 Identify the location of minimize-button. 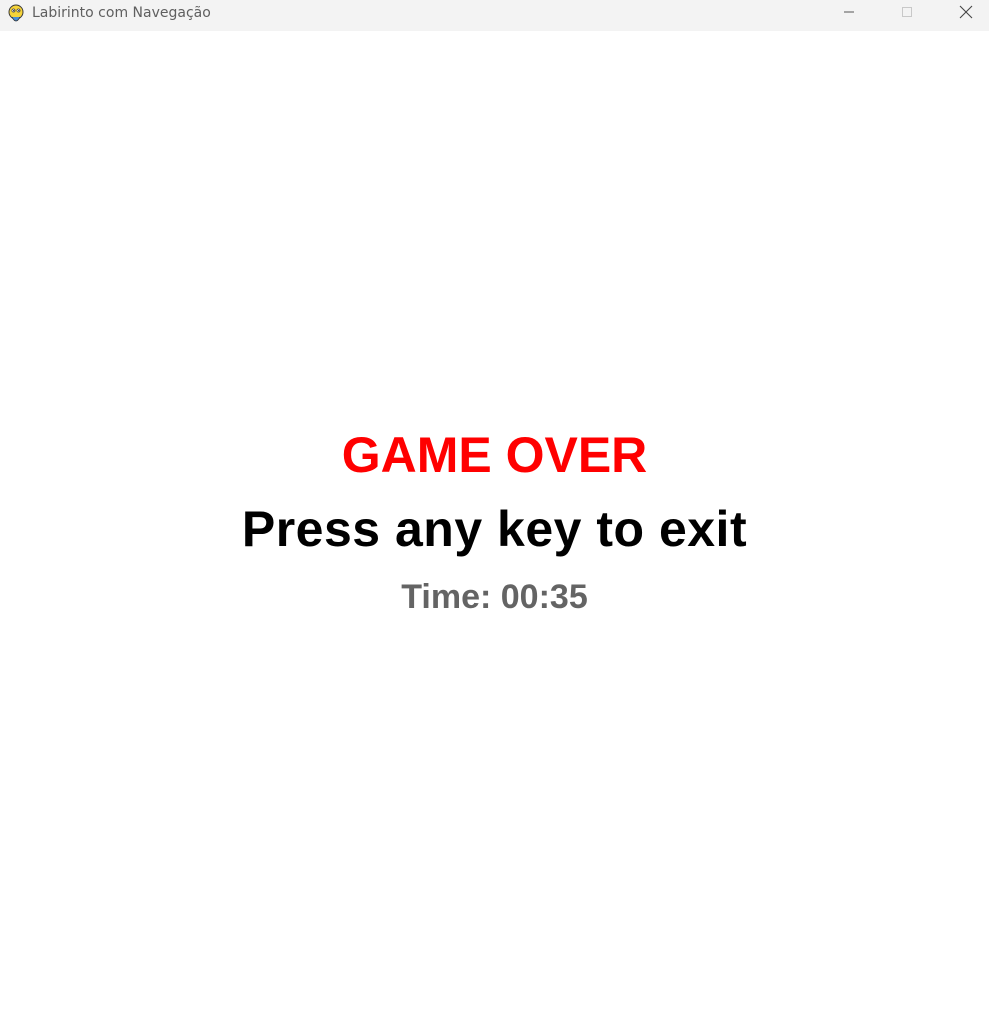
(849, 14).